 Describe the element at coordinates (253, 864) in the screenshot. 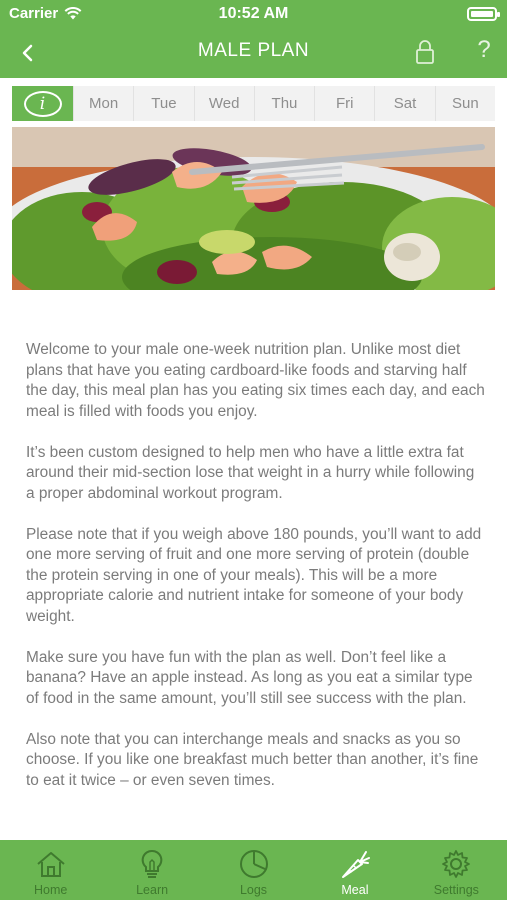

I see `pie-chart-icon` at that location.